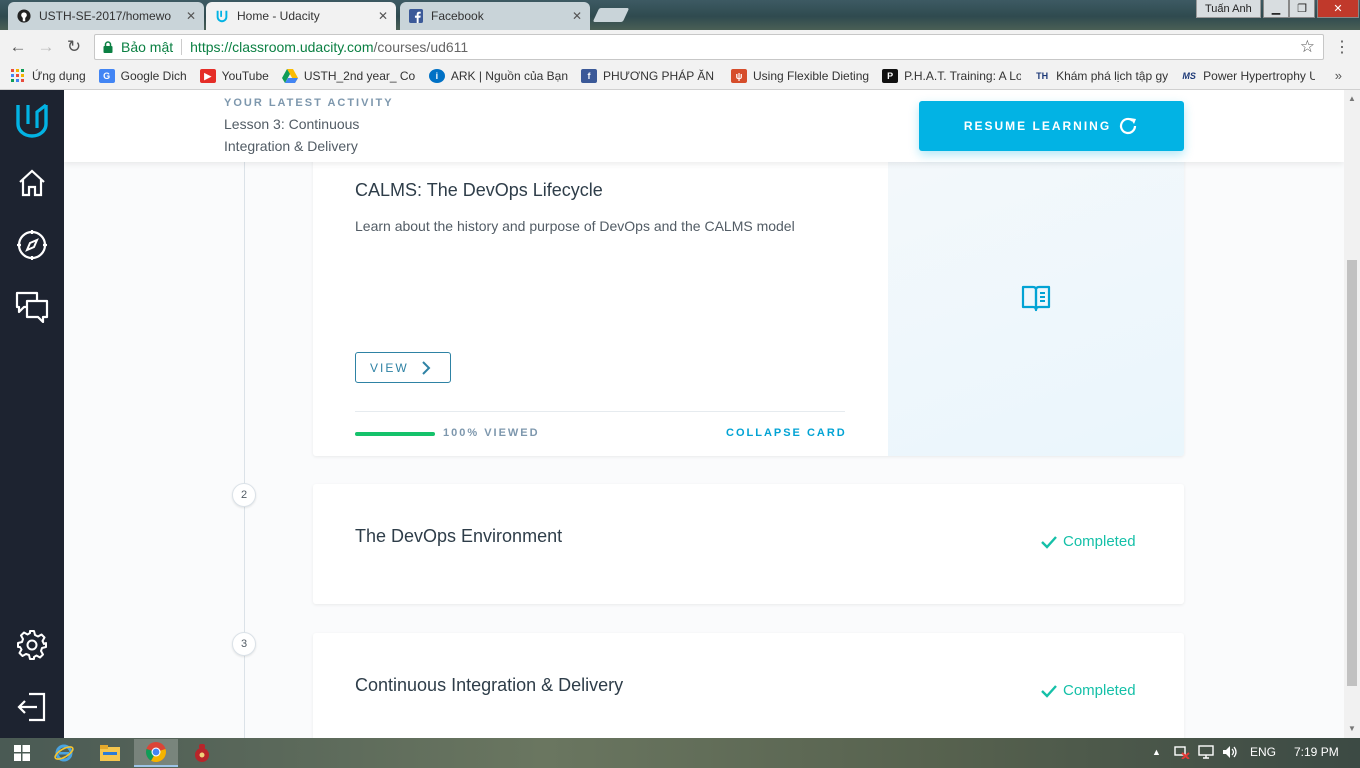  Describe the element at coordinates (491, 433) in the screenshot. I see `progress-text: 100% VIEWED` at that location.